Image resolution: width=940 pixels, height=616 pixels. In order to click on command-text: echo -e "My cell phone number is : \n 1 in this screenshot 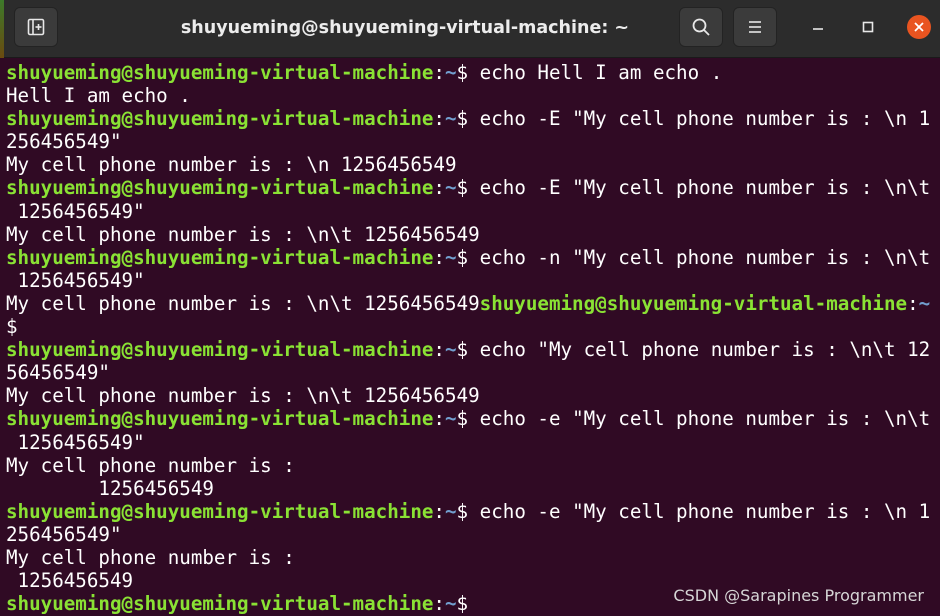, I will do `click(699, 511)`.